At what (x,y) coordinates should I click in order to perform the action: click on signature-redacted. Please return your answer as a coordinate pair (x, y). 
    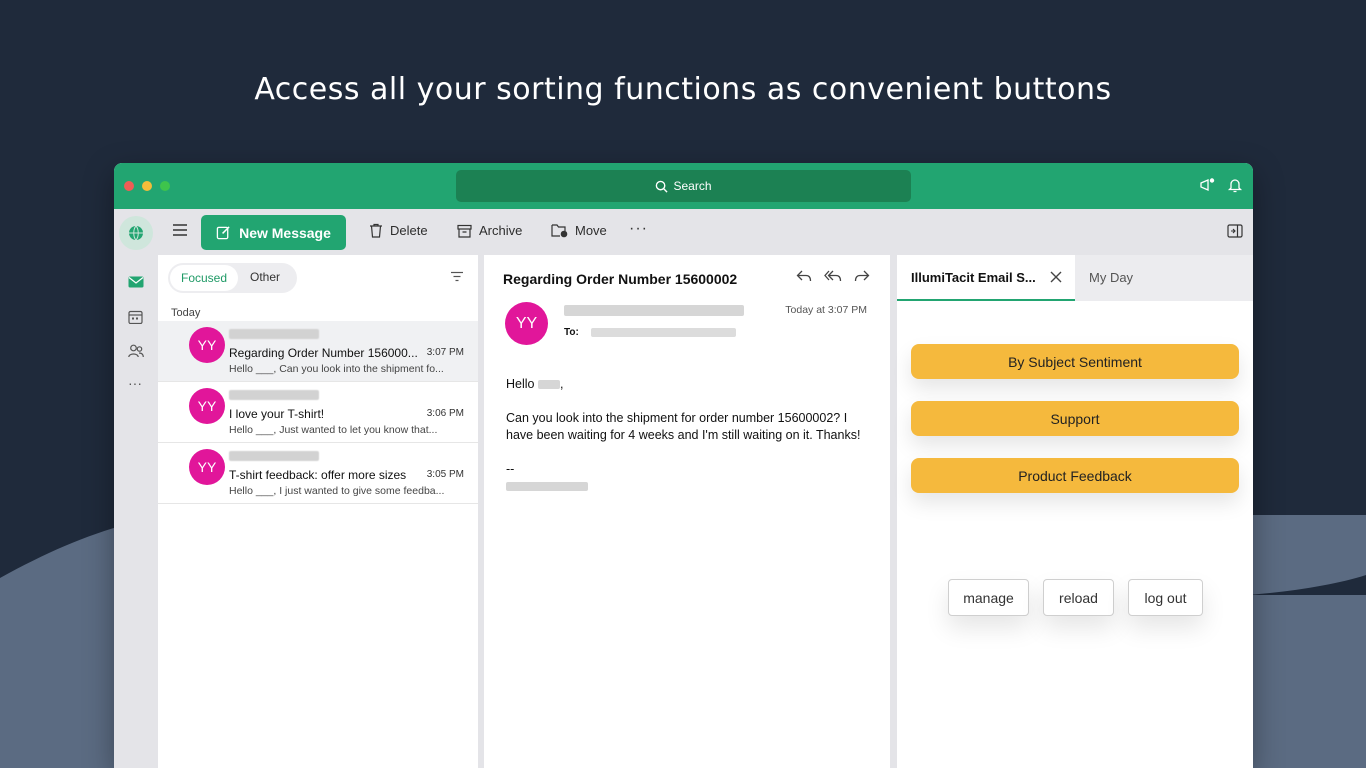
    Looking at the image, I should click on (547, 487).